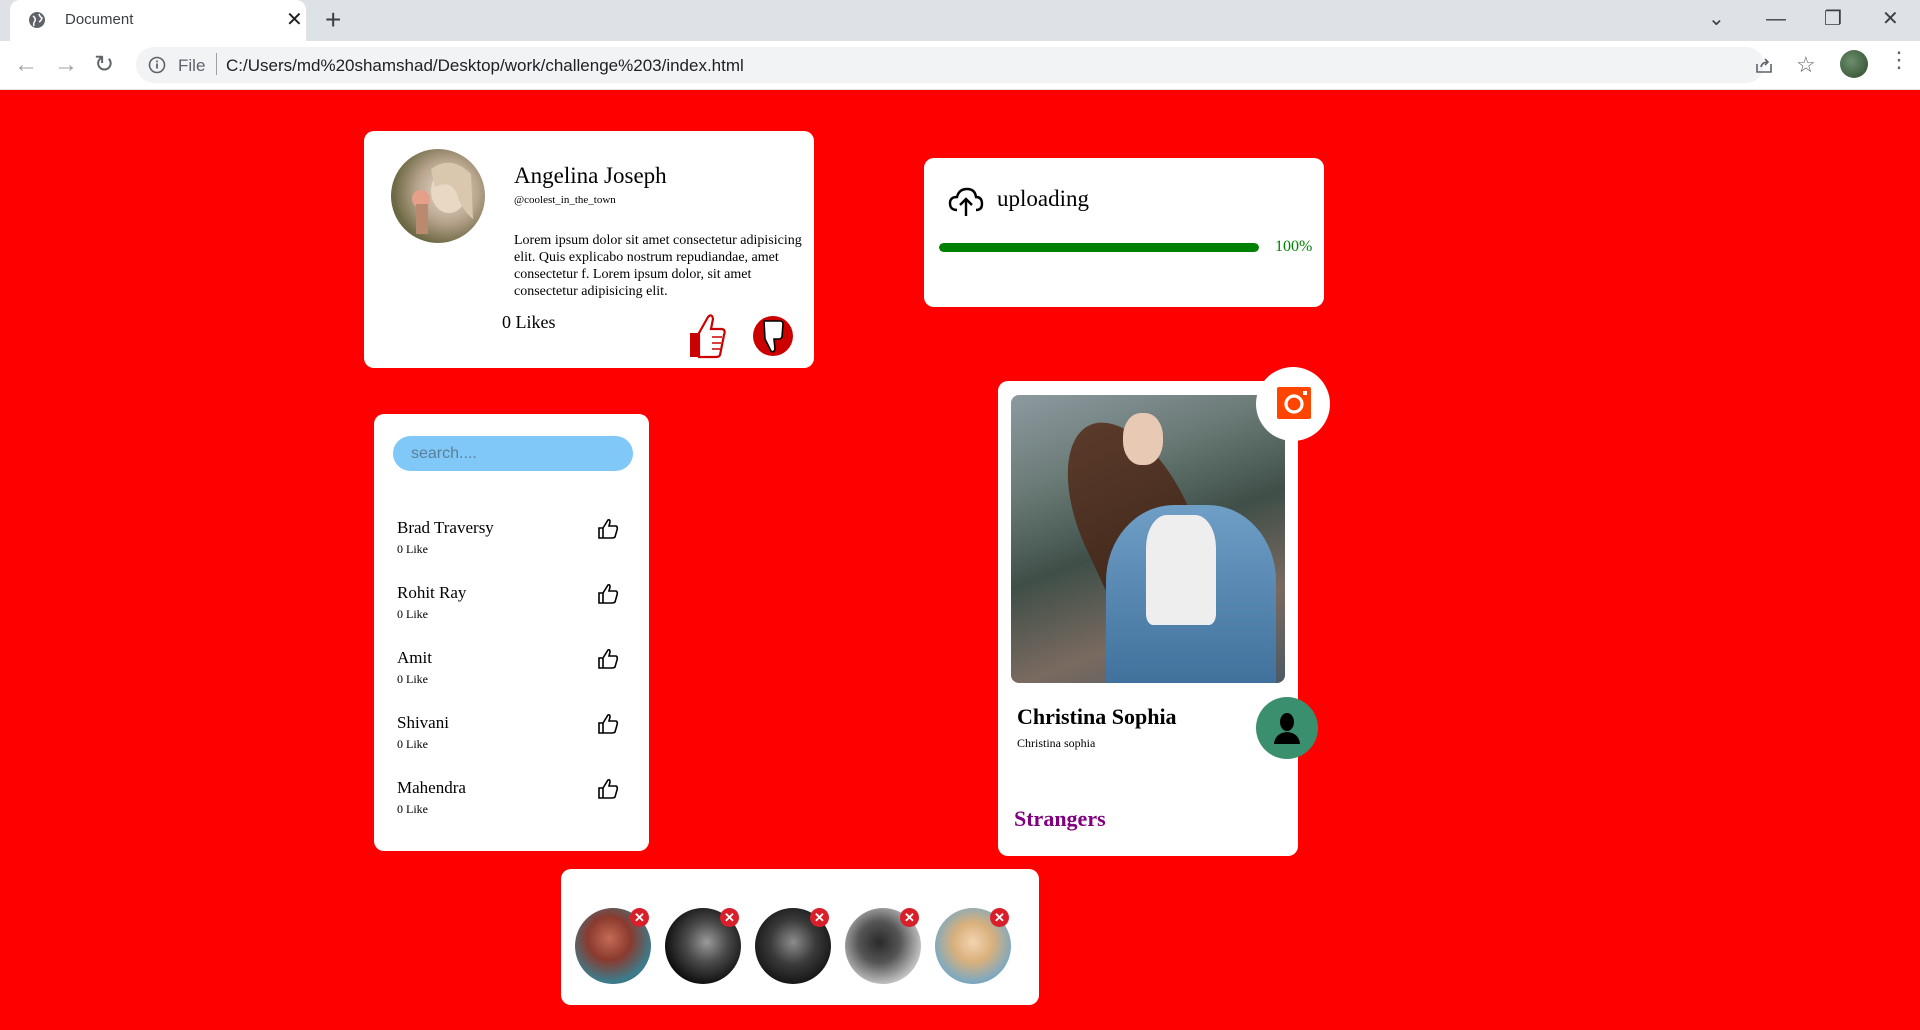  Describe the element at coordinates (1181, 570) in the screenshot. I see `photo-shirt` at that location.